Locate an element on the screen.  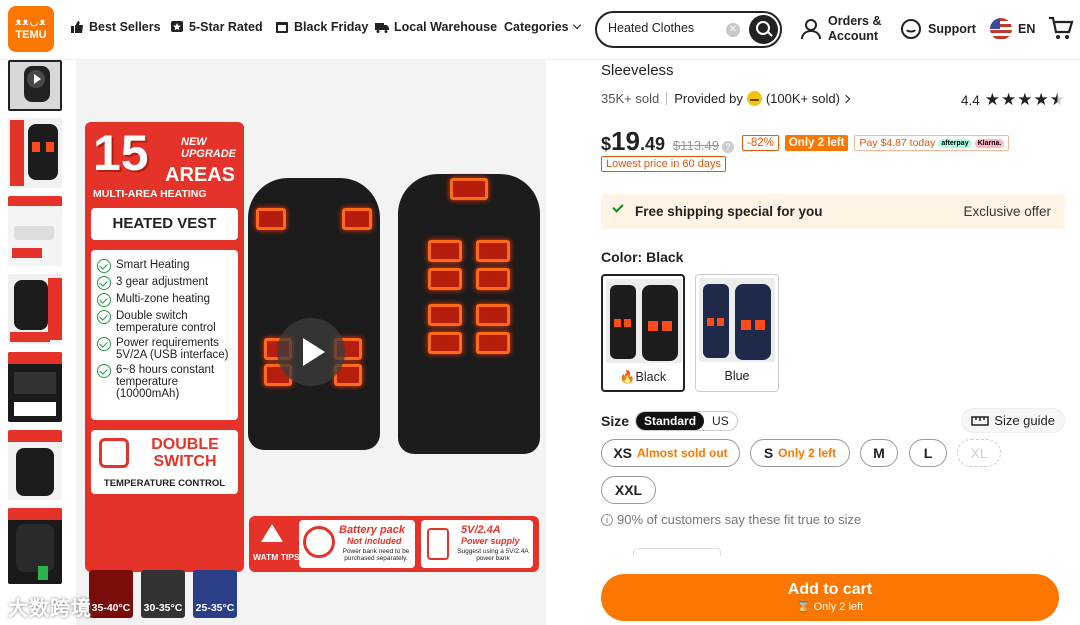
nav-best-sellers: Best Sellers is located at coordinates (115, 27).